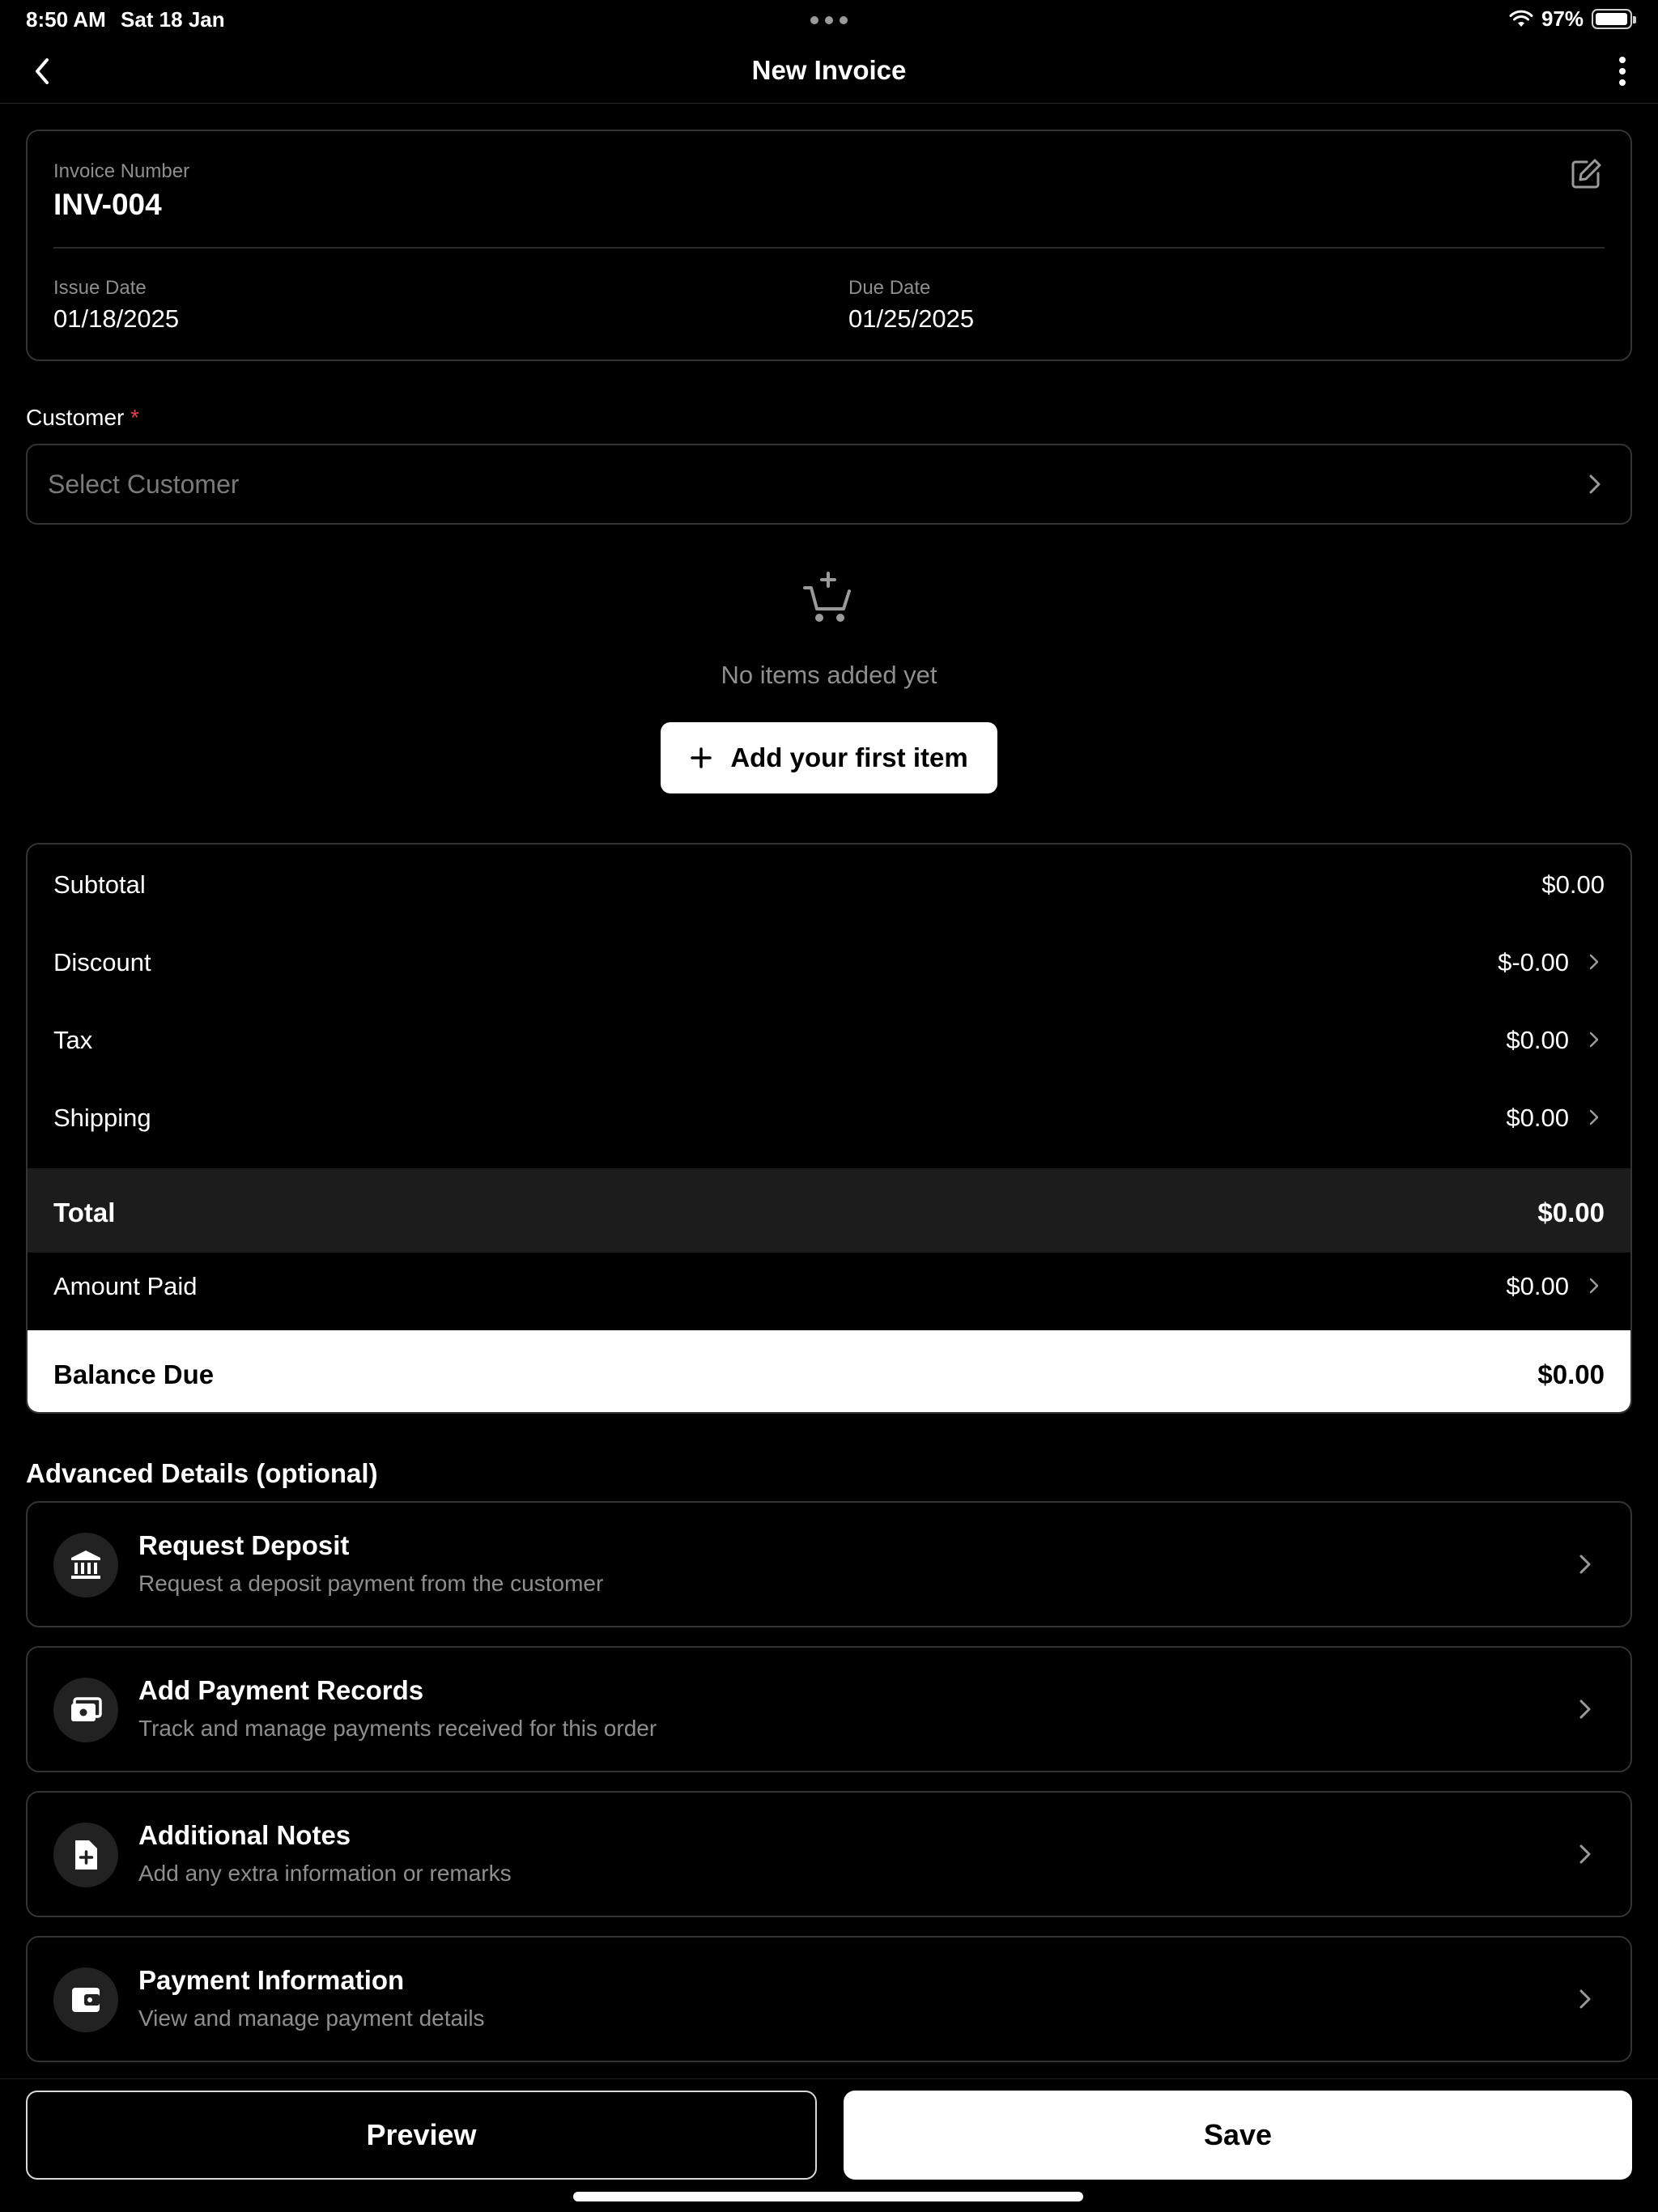  What do you see at coordinates (325, 1874) in the screenshot?
I see `additional-notes-description: Add any extra information or remarks` at bounding box center [325, 1874].